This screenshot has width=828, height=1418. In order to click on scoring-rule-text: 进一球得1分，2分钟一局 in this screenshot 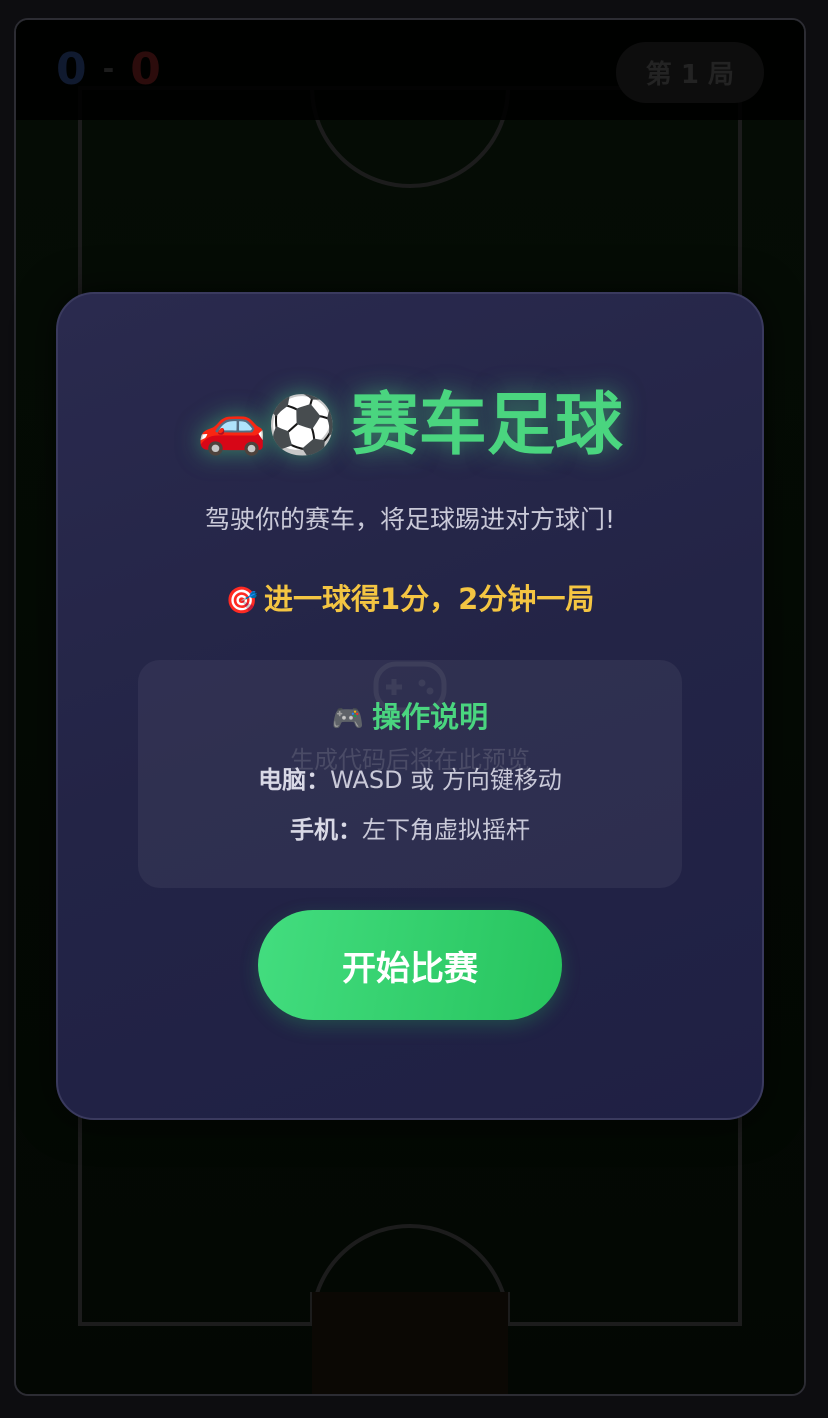, I will do `click(429, 599)`.